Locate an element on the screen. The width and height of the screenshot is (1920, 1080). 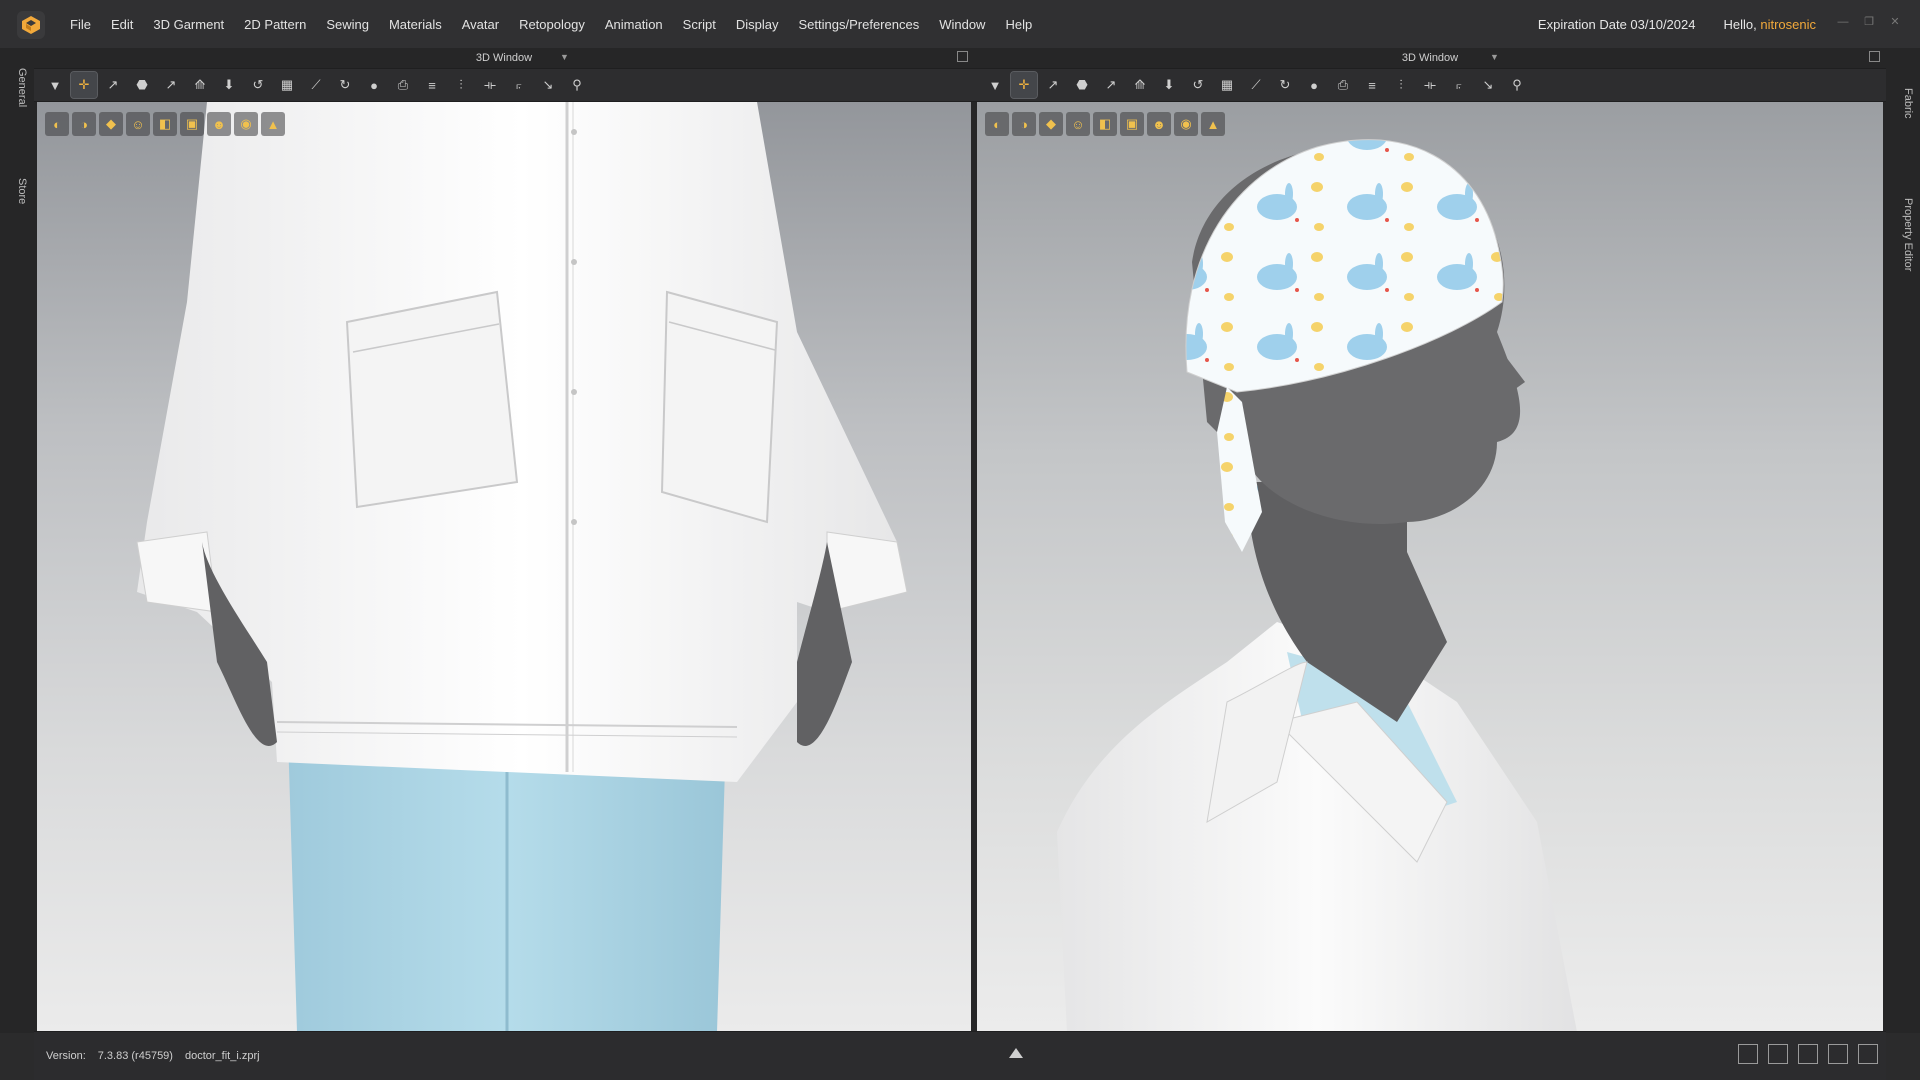
menu-materials: Materials is located at coordinates (415, 24).